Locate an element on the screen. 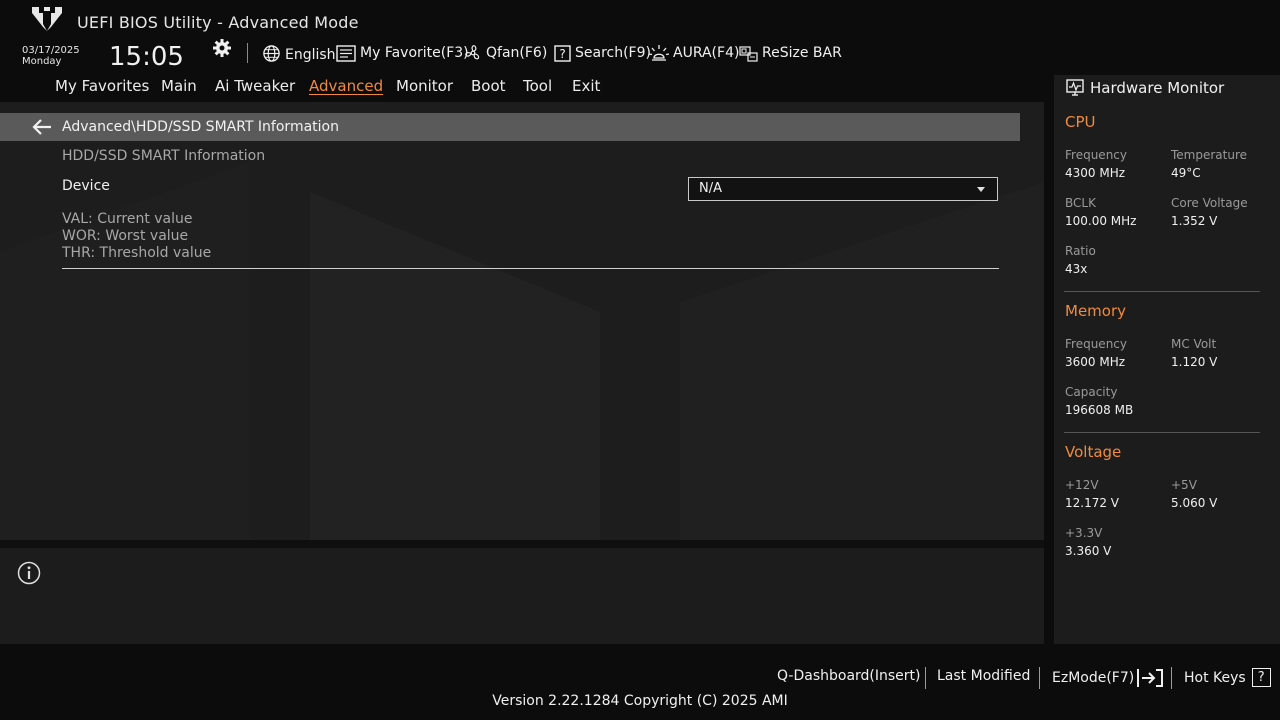  ezmode-exit-icon is located at coordinates (1150, 678).